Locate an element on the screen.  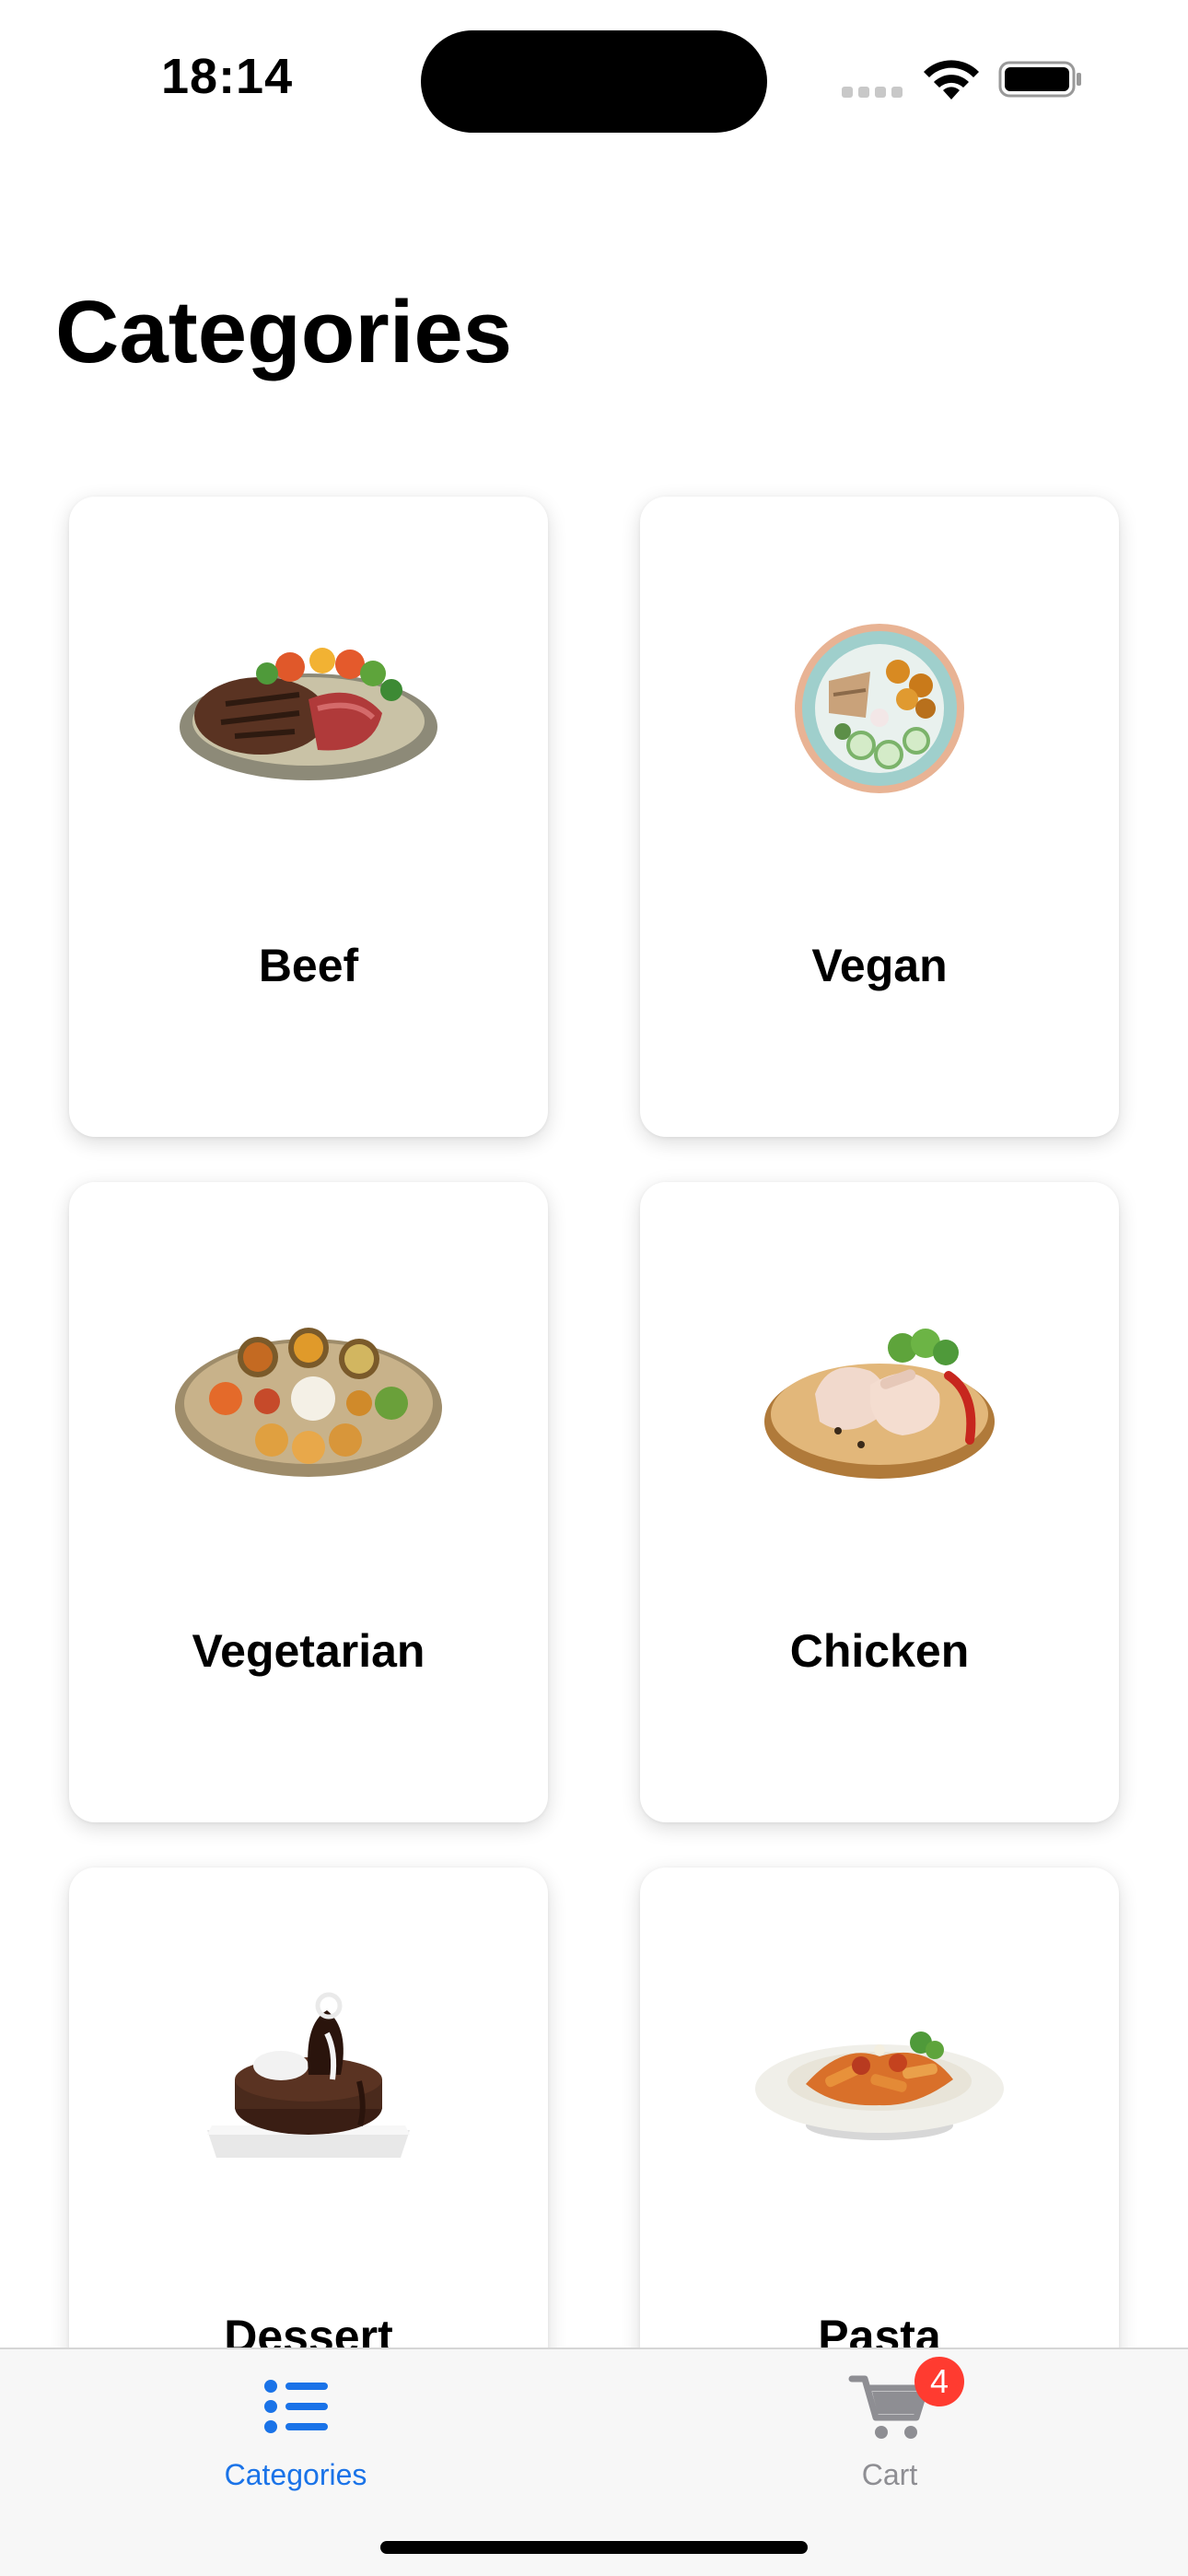
category-label: Vegetarian is located at coordinates (308, 1651).